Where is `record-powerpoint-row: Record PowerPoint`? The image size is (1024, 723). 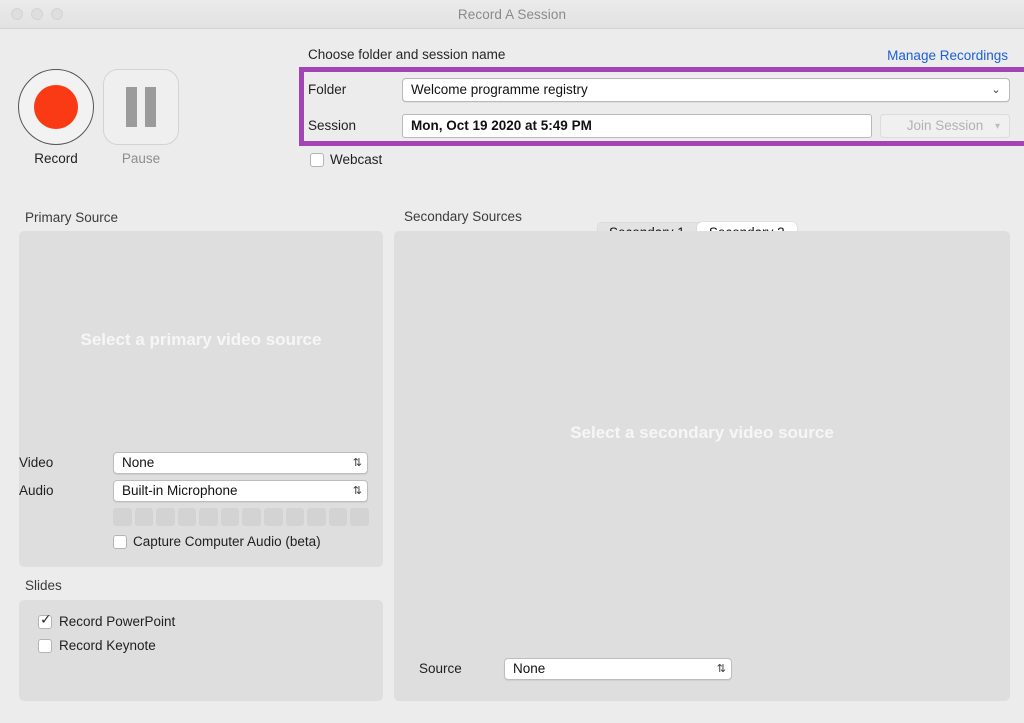 record-powerpoint-row: Record PowerPoint is located at coordinates (107, 620).